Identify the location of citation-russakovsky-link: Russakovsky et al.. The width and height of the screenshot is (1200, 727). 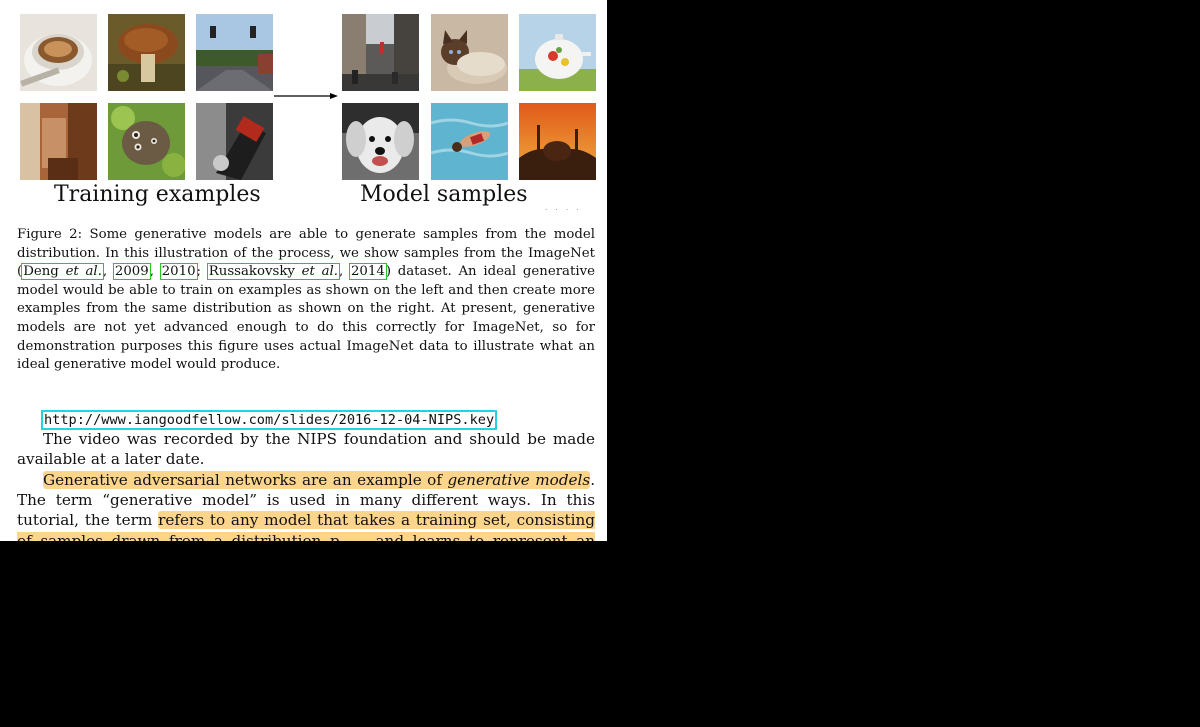
(273, 272).